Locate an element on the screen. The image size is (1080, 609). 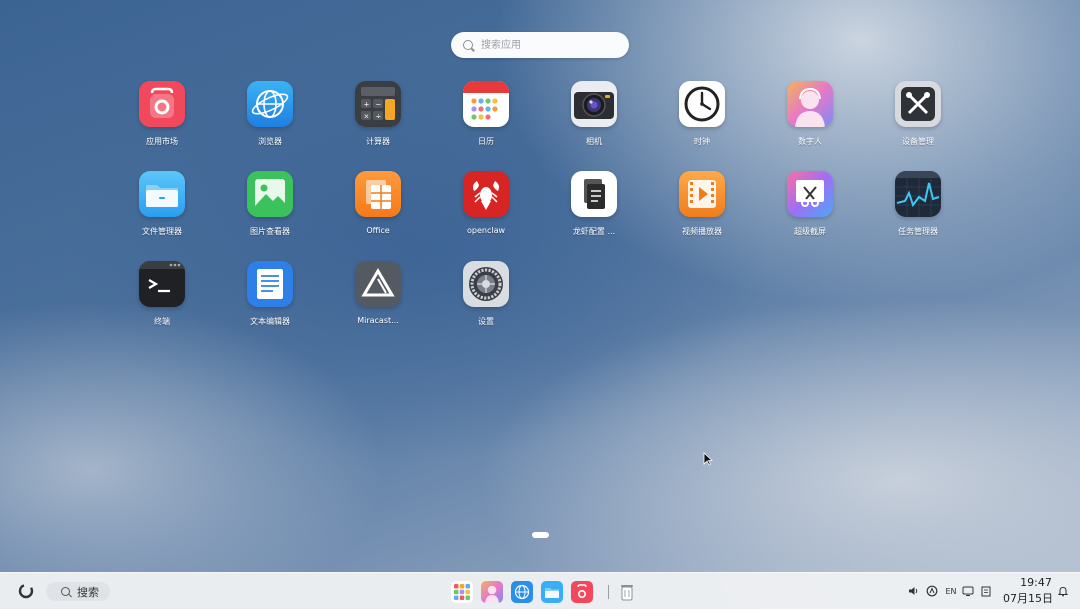
dock-trash is located at coordinates (627, 592).